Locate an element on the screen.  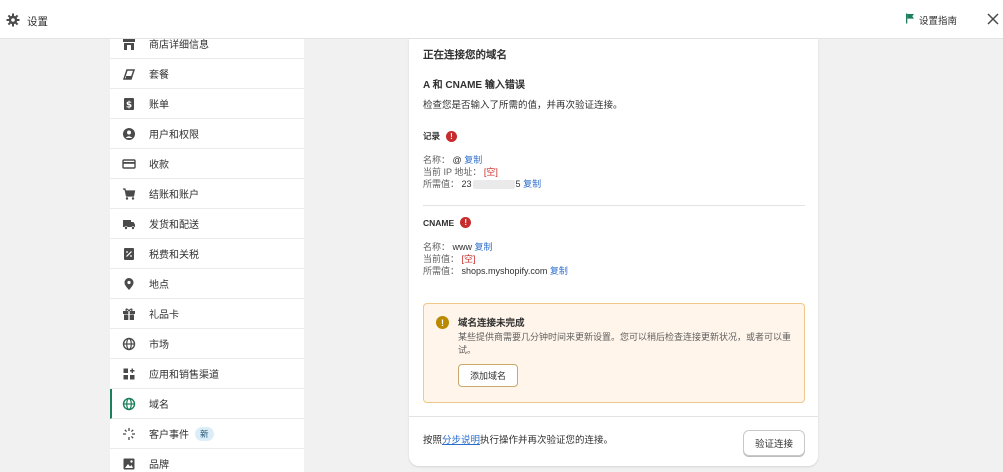
location-icon is located at coordinates (129, 284).